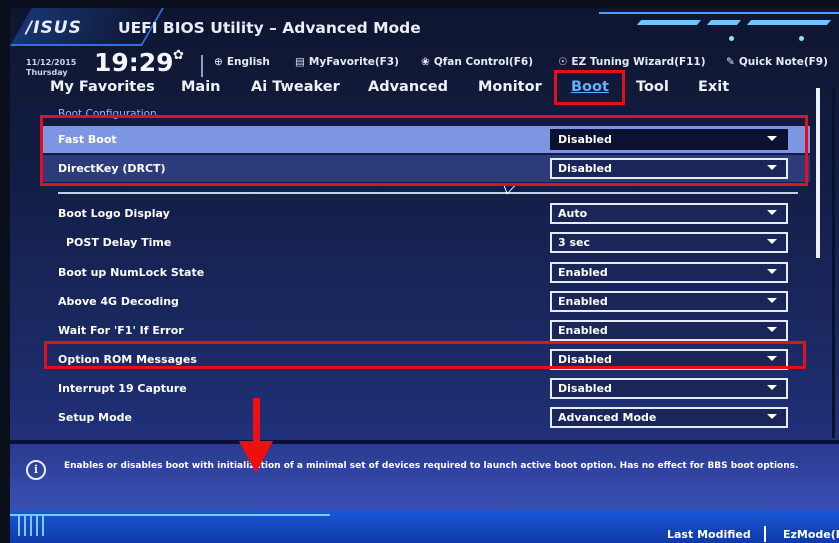  Describe the element at coordinates (347, 62) in the screenshot. I see `myfavorite-button: ▤ MyFavorite(F3)` at that location.